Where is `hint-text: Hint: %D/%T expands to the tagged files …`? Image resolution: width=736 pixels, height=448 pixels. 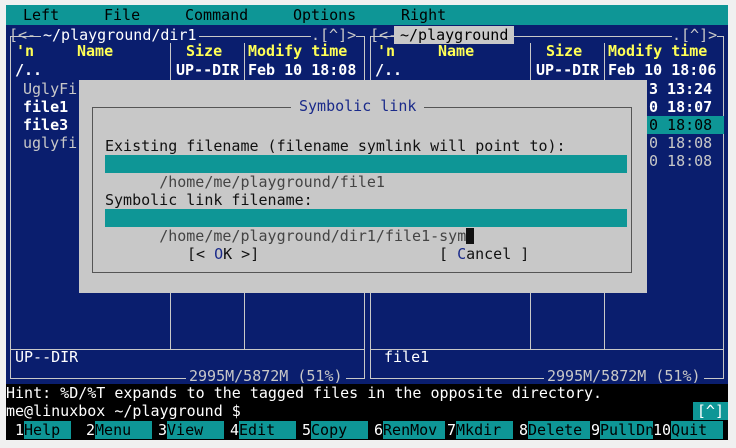 hint-text: Hint: %D/%T expands to the tagged files … is located at coordinates (304, 393).